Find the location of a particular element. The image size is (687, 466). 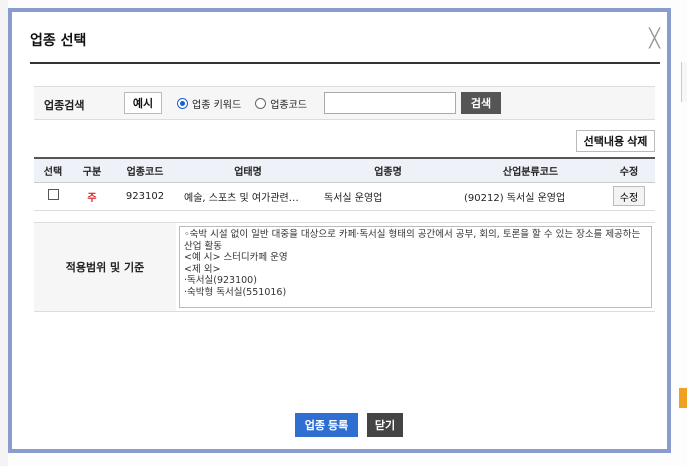

col-code: 업종코드 is located at coordinates (145, 170).